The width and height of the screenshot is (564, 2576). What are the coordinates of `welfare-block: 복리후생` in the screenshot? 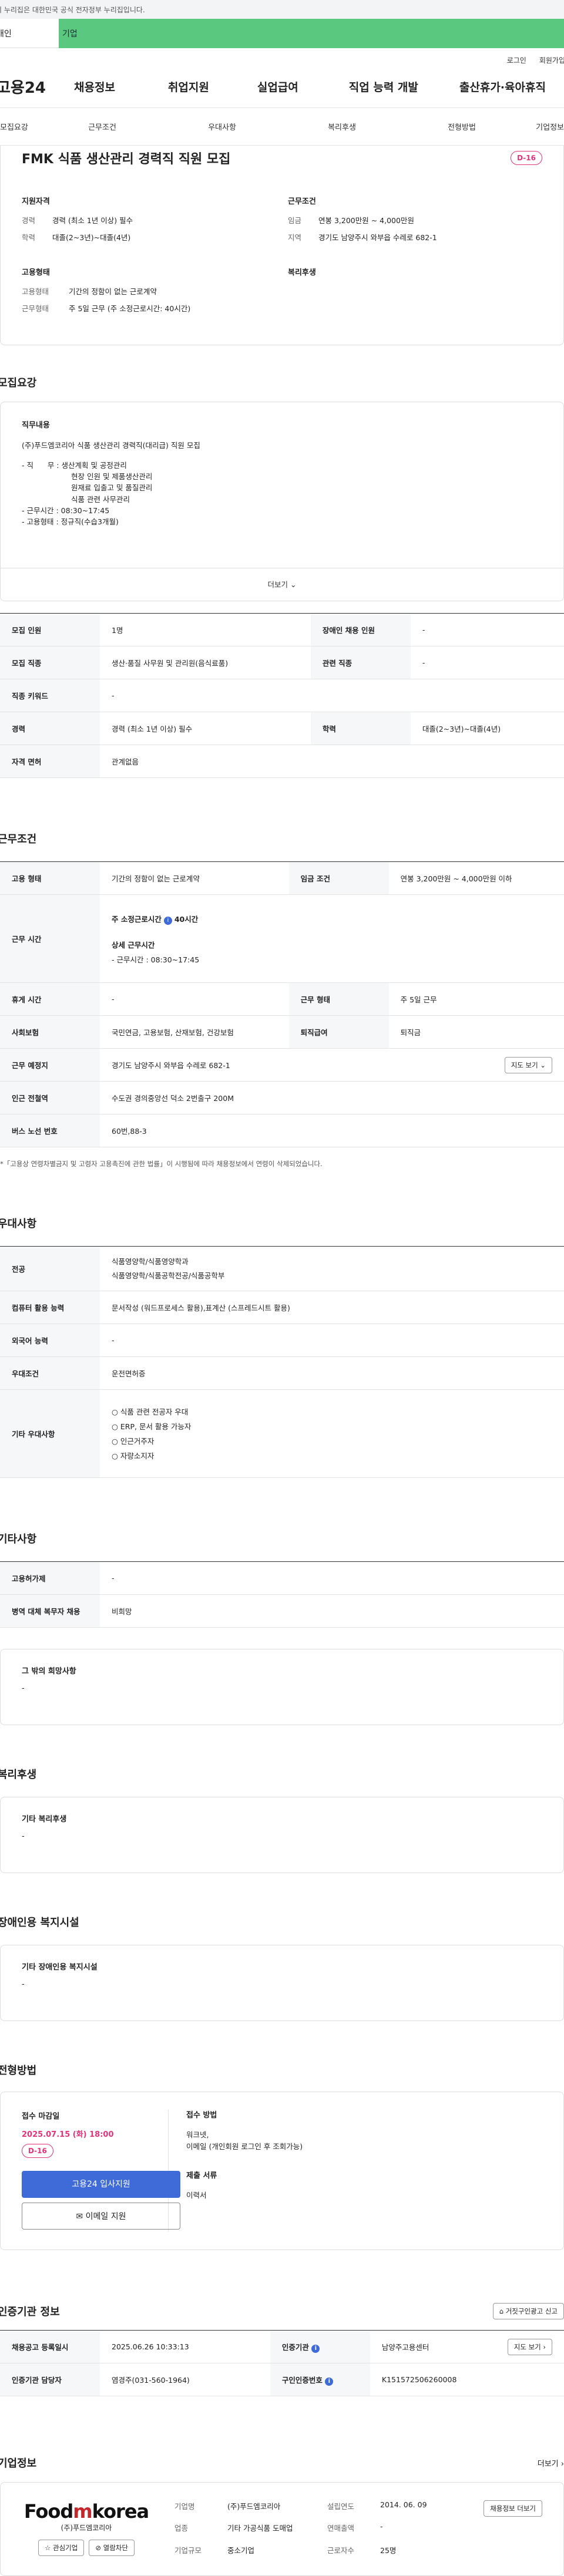 It's located at (415, 292).